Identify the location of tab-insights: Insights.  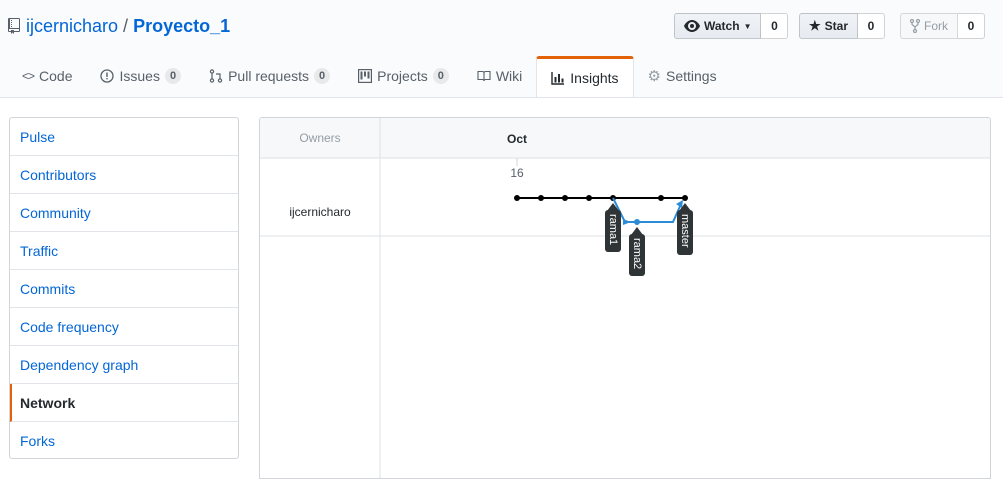
(585, 76).